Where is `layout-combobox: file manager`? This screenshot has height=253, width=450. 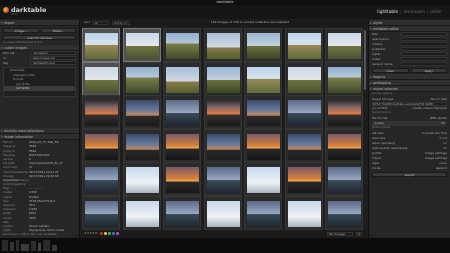 layout-combobox: file manager is located at coordinates (340, 233).